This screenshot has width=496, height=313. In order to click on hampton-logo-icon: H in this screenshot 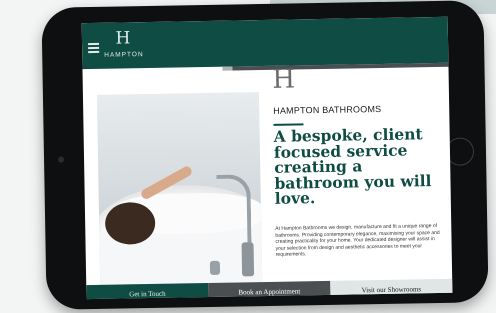, I will do `click(123, 38)`.